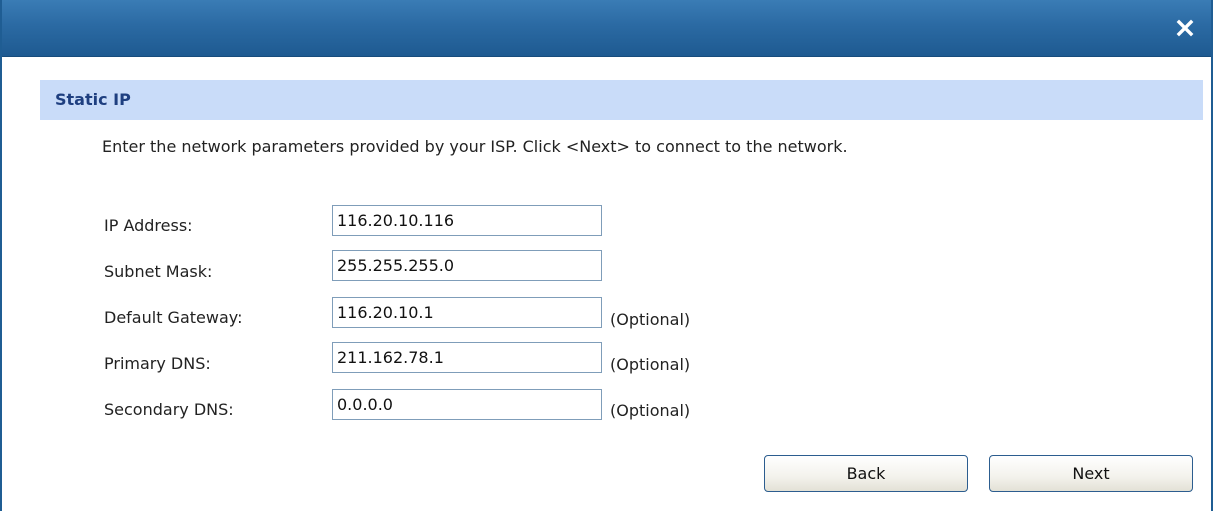 This screenshot has width=1213, height=511. What do you see at coordinates (1091, 473) in the screenshot?
I see `next-button: Next` at bounding box center [1091, 473].